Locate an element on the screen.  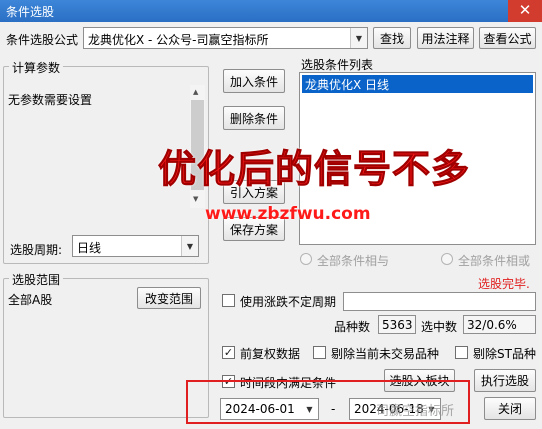
period-select: 日线 ▼ is located at coordinates (135, 246).